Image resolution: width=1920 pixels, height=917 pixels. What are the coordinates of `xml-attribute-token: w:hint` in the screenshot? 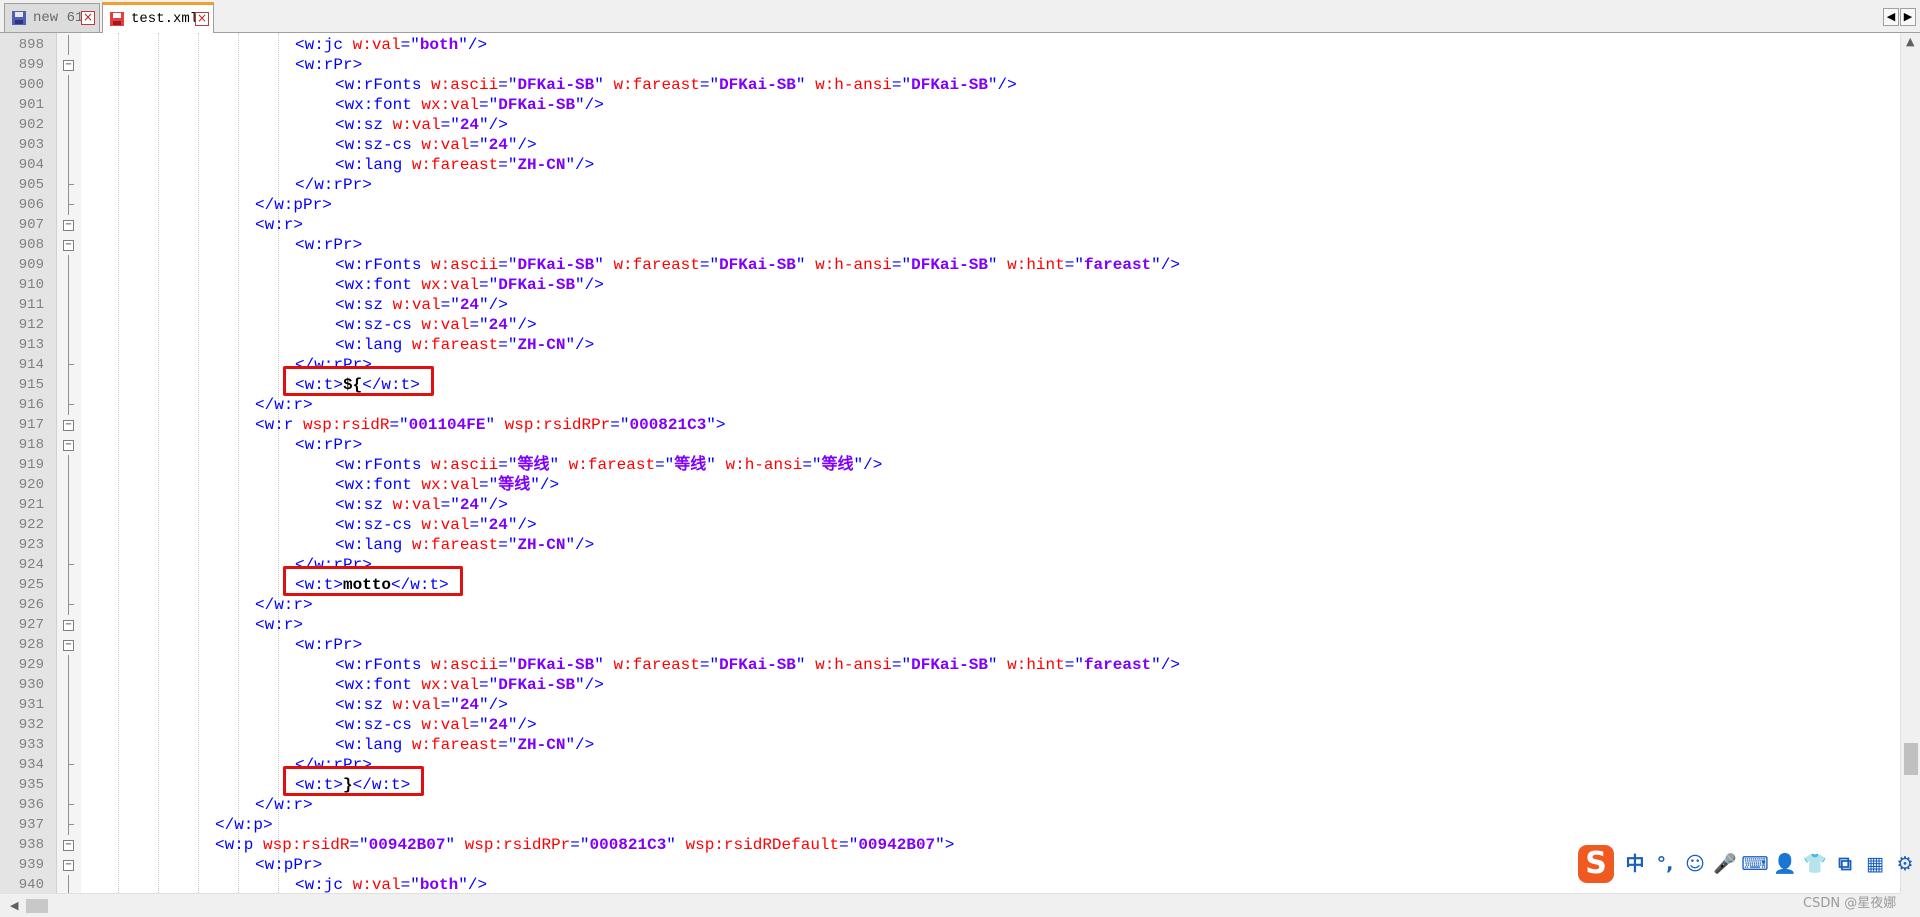 It's located at (1036, 265).